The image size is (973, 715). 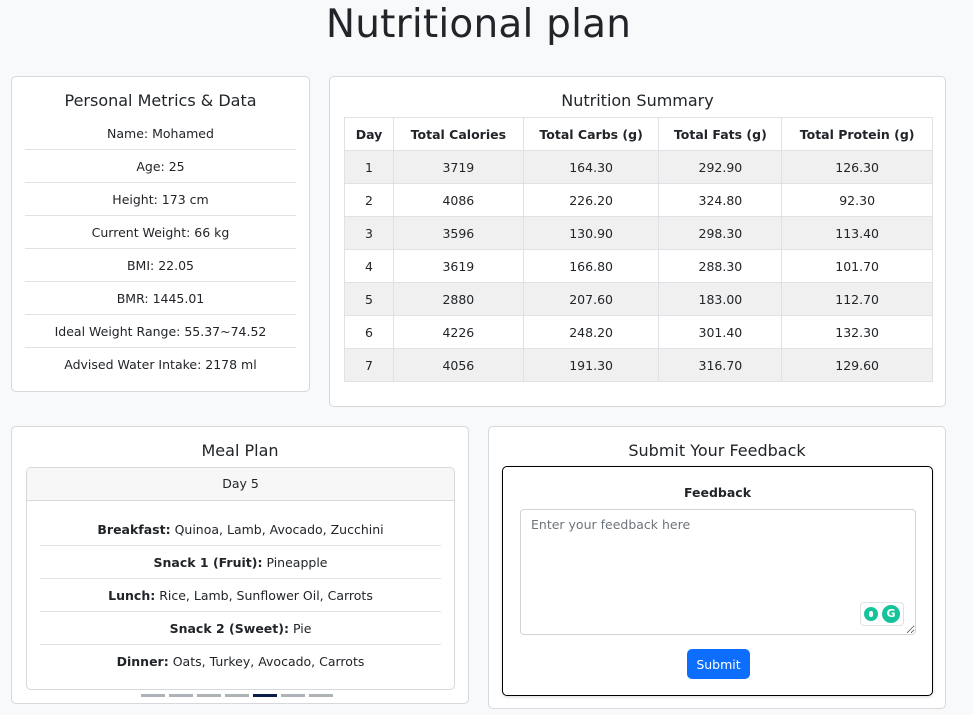 I want to click on header-fats: Total Fats (g), so click(x=720, y=134).